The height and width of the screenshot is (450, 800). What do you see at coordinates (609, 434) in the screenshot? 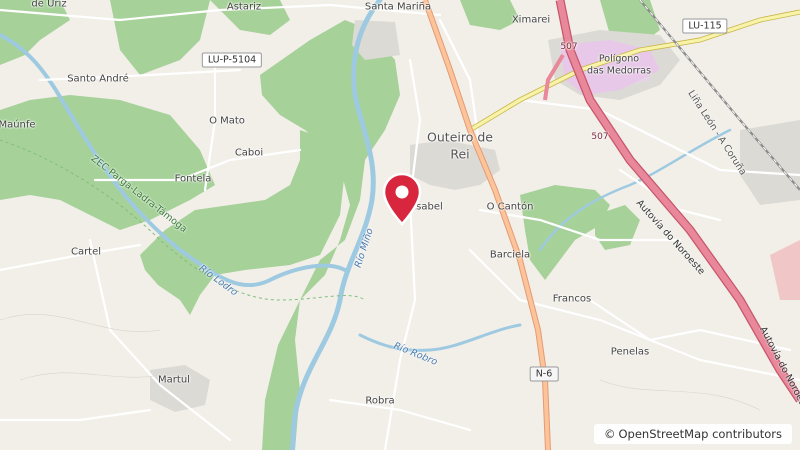
I see `copyright-symbol: ©` at bounding box center [609, 434].